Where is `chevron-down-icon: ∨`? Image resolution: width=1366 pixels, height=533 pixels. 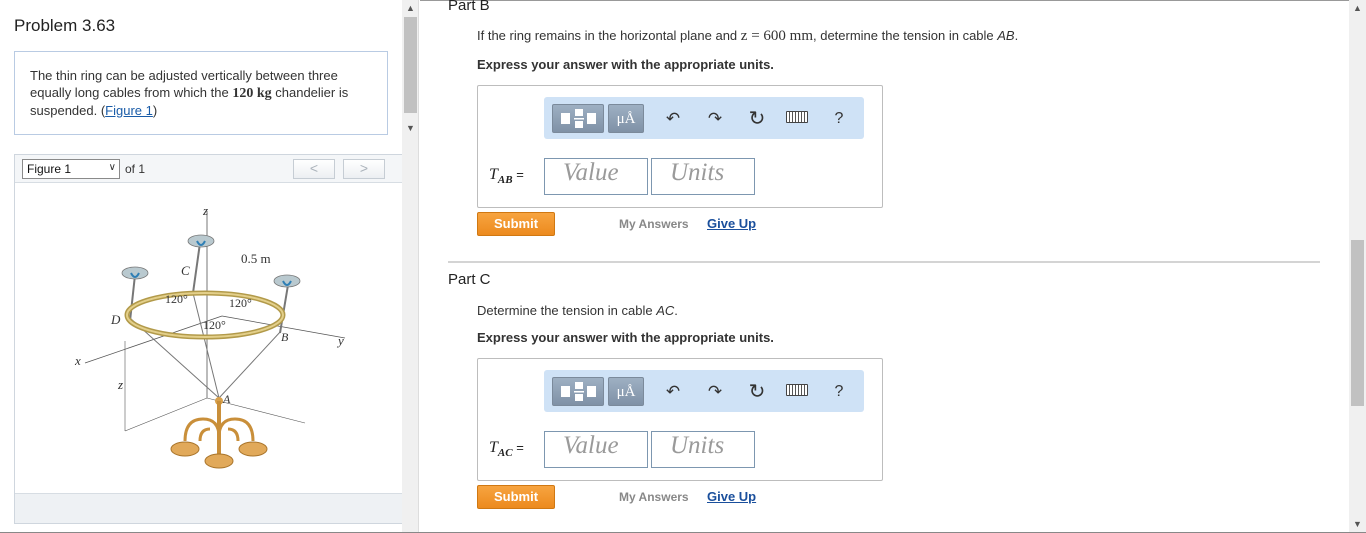 chevron-down-icon: ∨ is located at coordinates (112, 167).